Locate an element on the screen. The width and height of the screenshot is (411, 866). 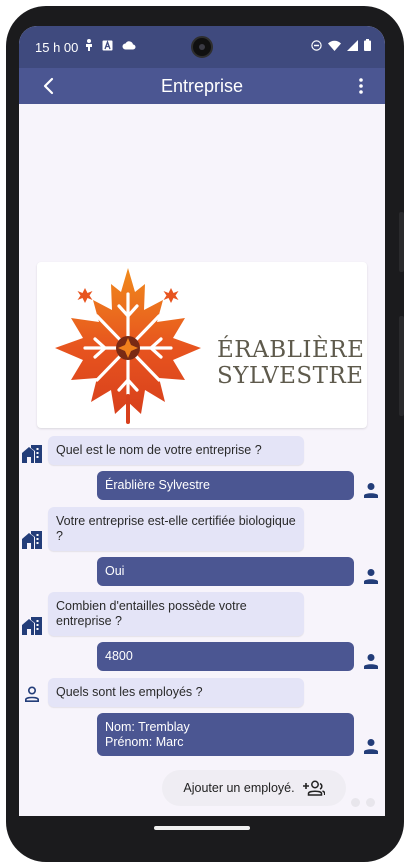
more-vert-icon is located at coordinates (361, 86).